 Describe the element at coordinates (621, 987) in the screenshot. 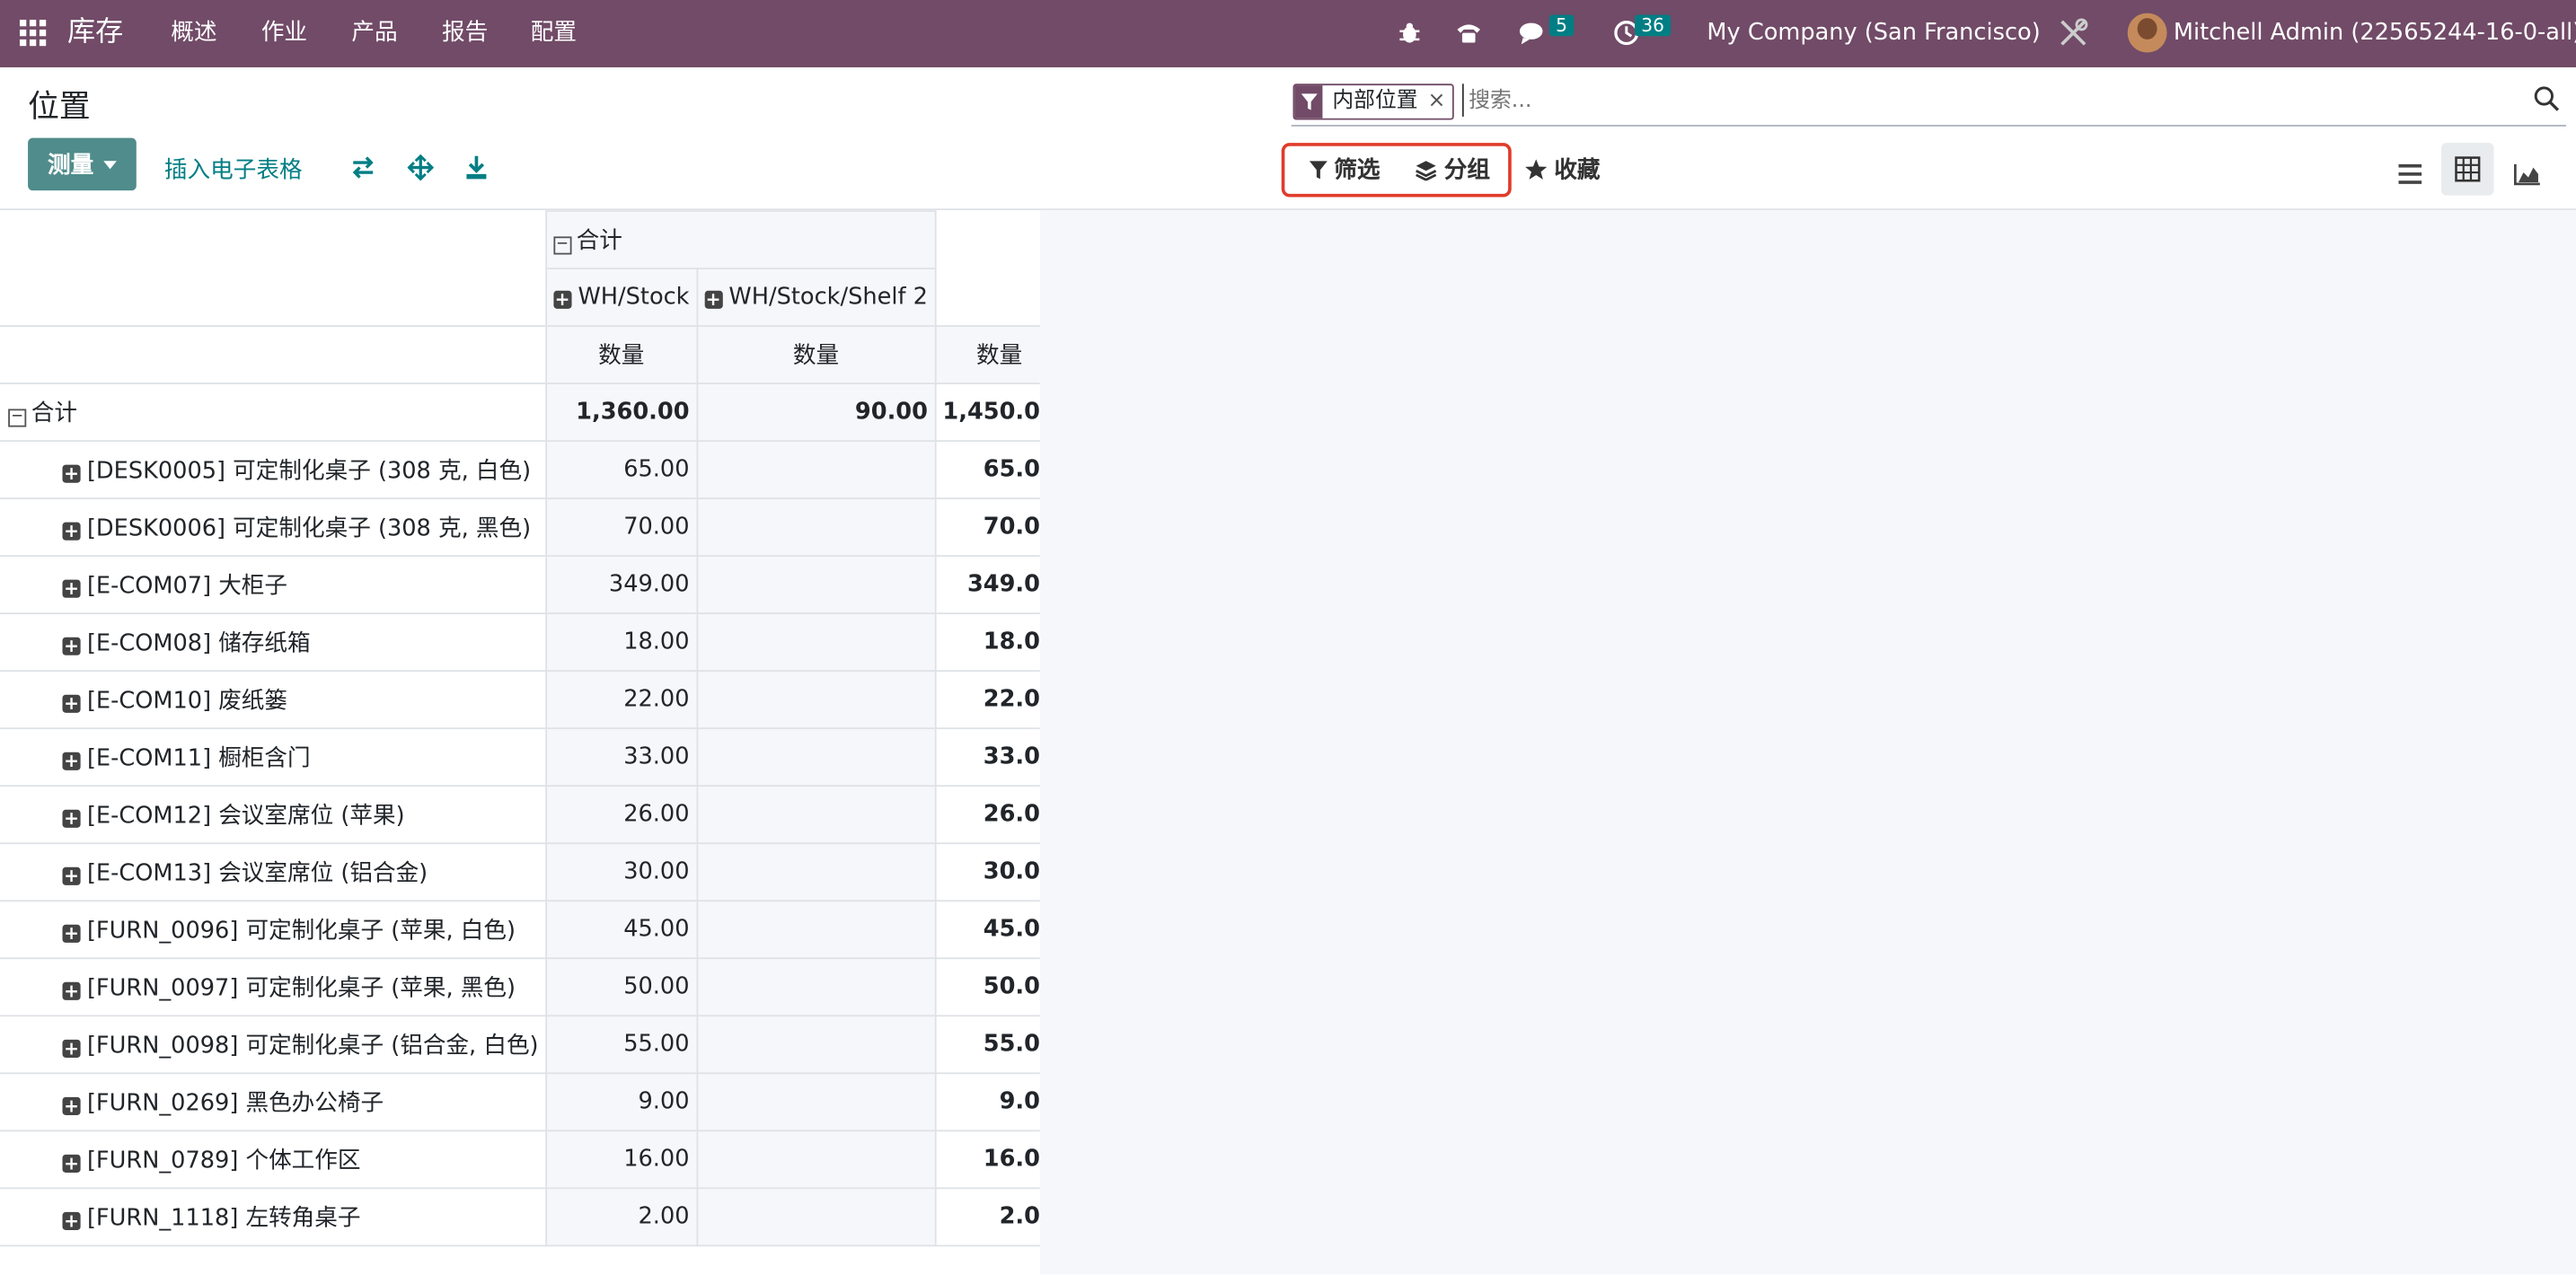

I see `cell-wh-stock: 50.00` at that location.